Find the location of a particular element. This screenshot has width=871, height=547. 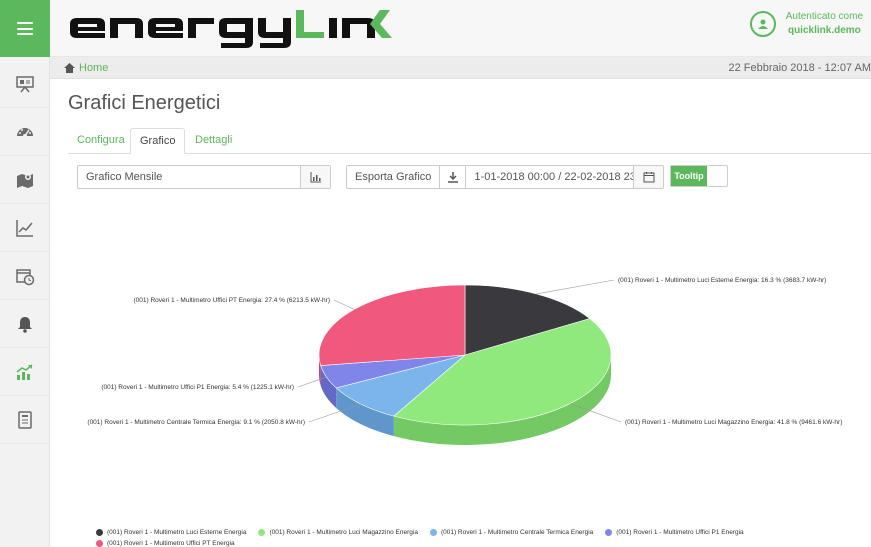

tab-dettagli: Dettagli is located at coordinates (213, 141).